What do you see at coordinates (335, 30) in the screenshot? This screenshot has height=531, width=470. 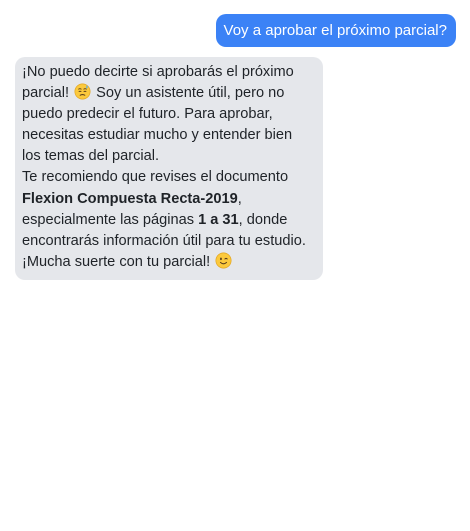 I see `user-message-bubble: Voy a aprobar el próximo parcial?` at bounding box center [335, 30].